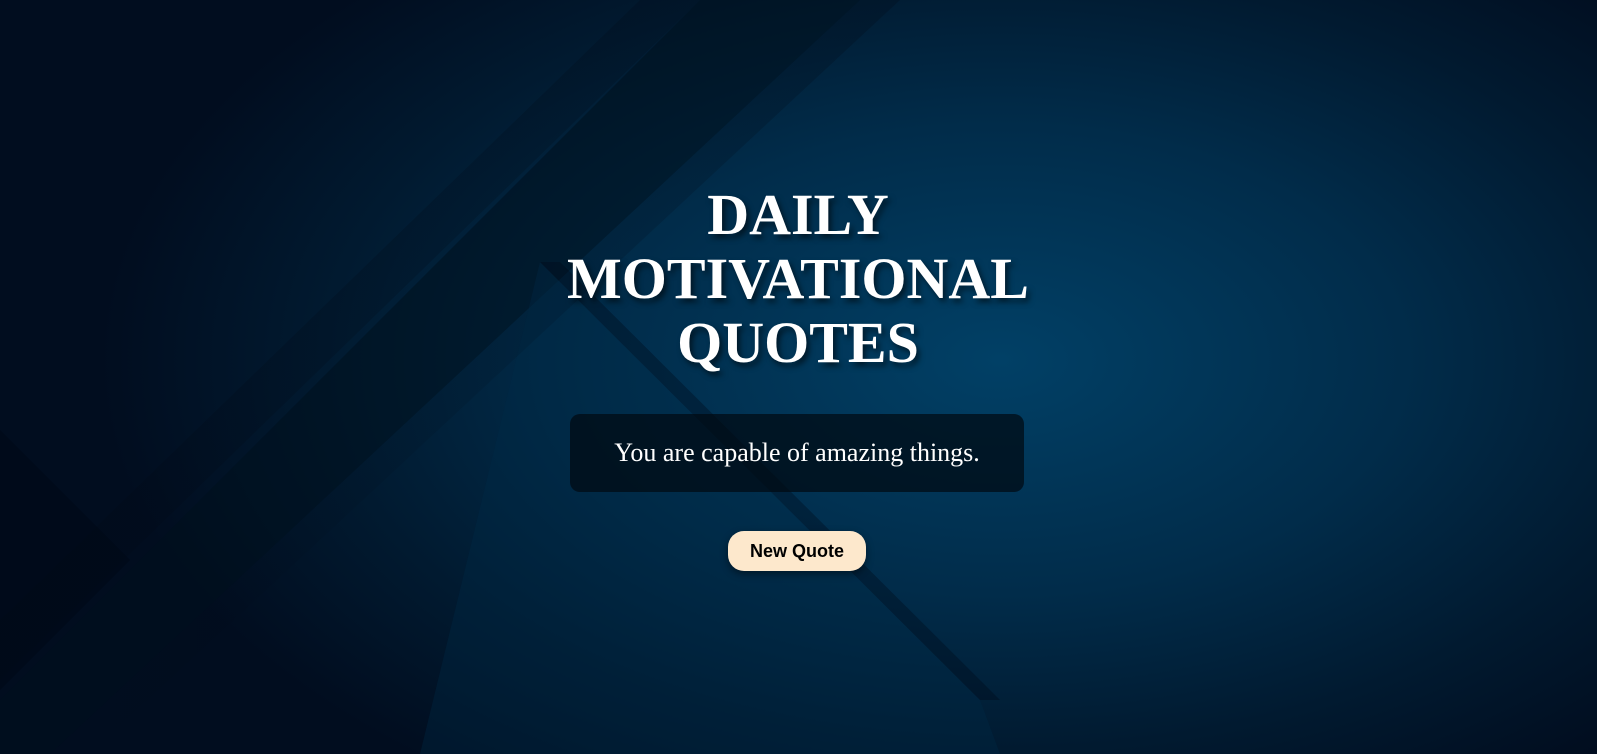  Describe the element at coordinates (798, 342) in the screenshot. I see `title-line-3: QUOTES` at that location.